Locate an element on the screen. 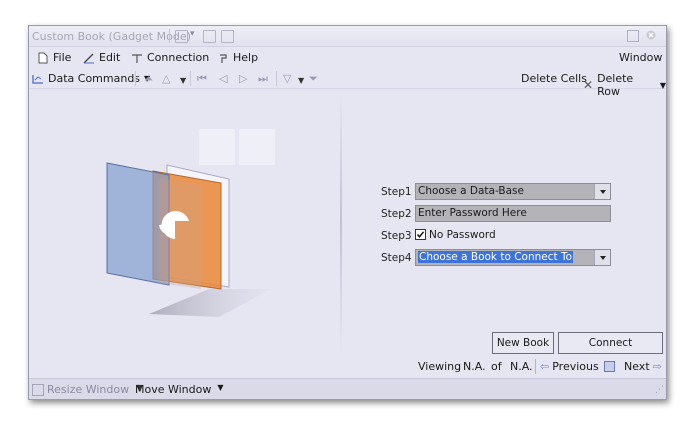  previous-button: ⇦ Previous is located at coordinates (569, 366).